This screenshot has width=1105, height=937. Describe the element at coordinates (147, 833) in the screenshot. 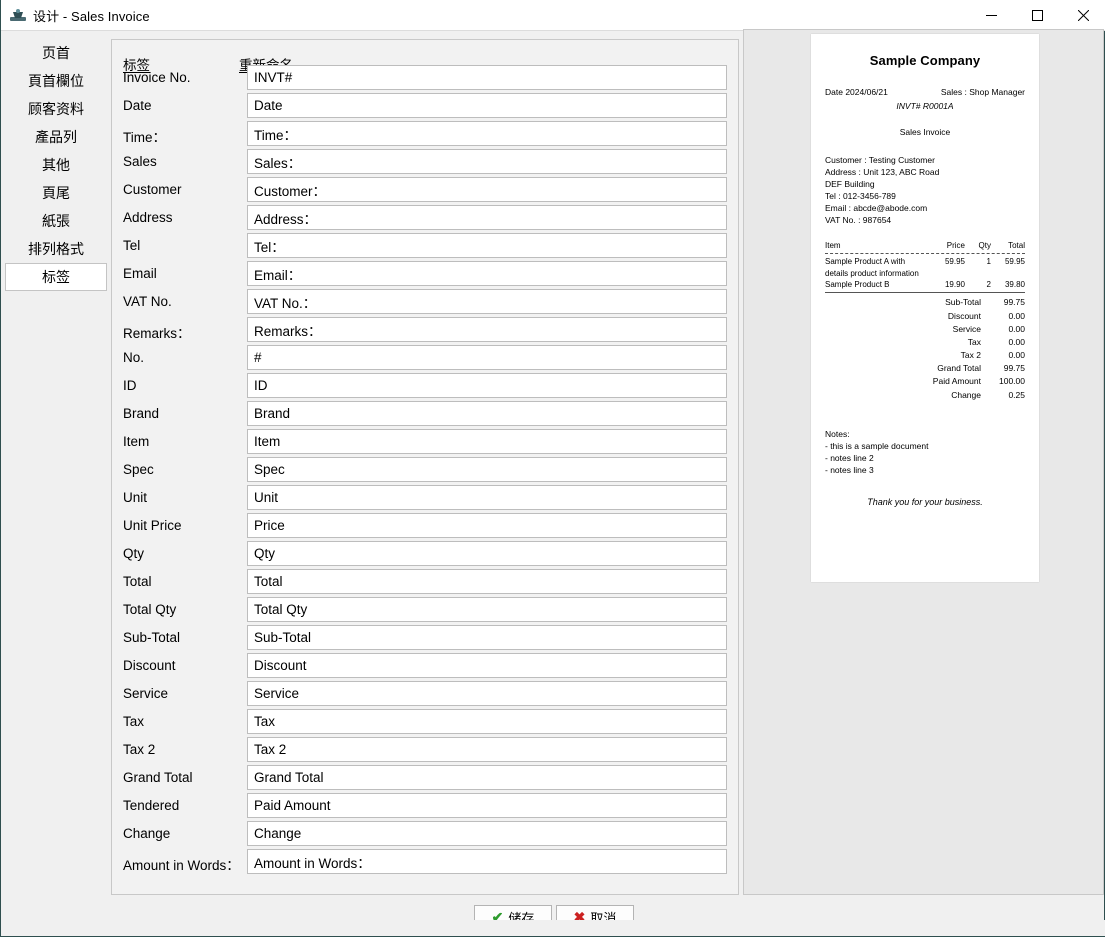

I see `form-row-label: Change` at that location.